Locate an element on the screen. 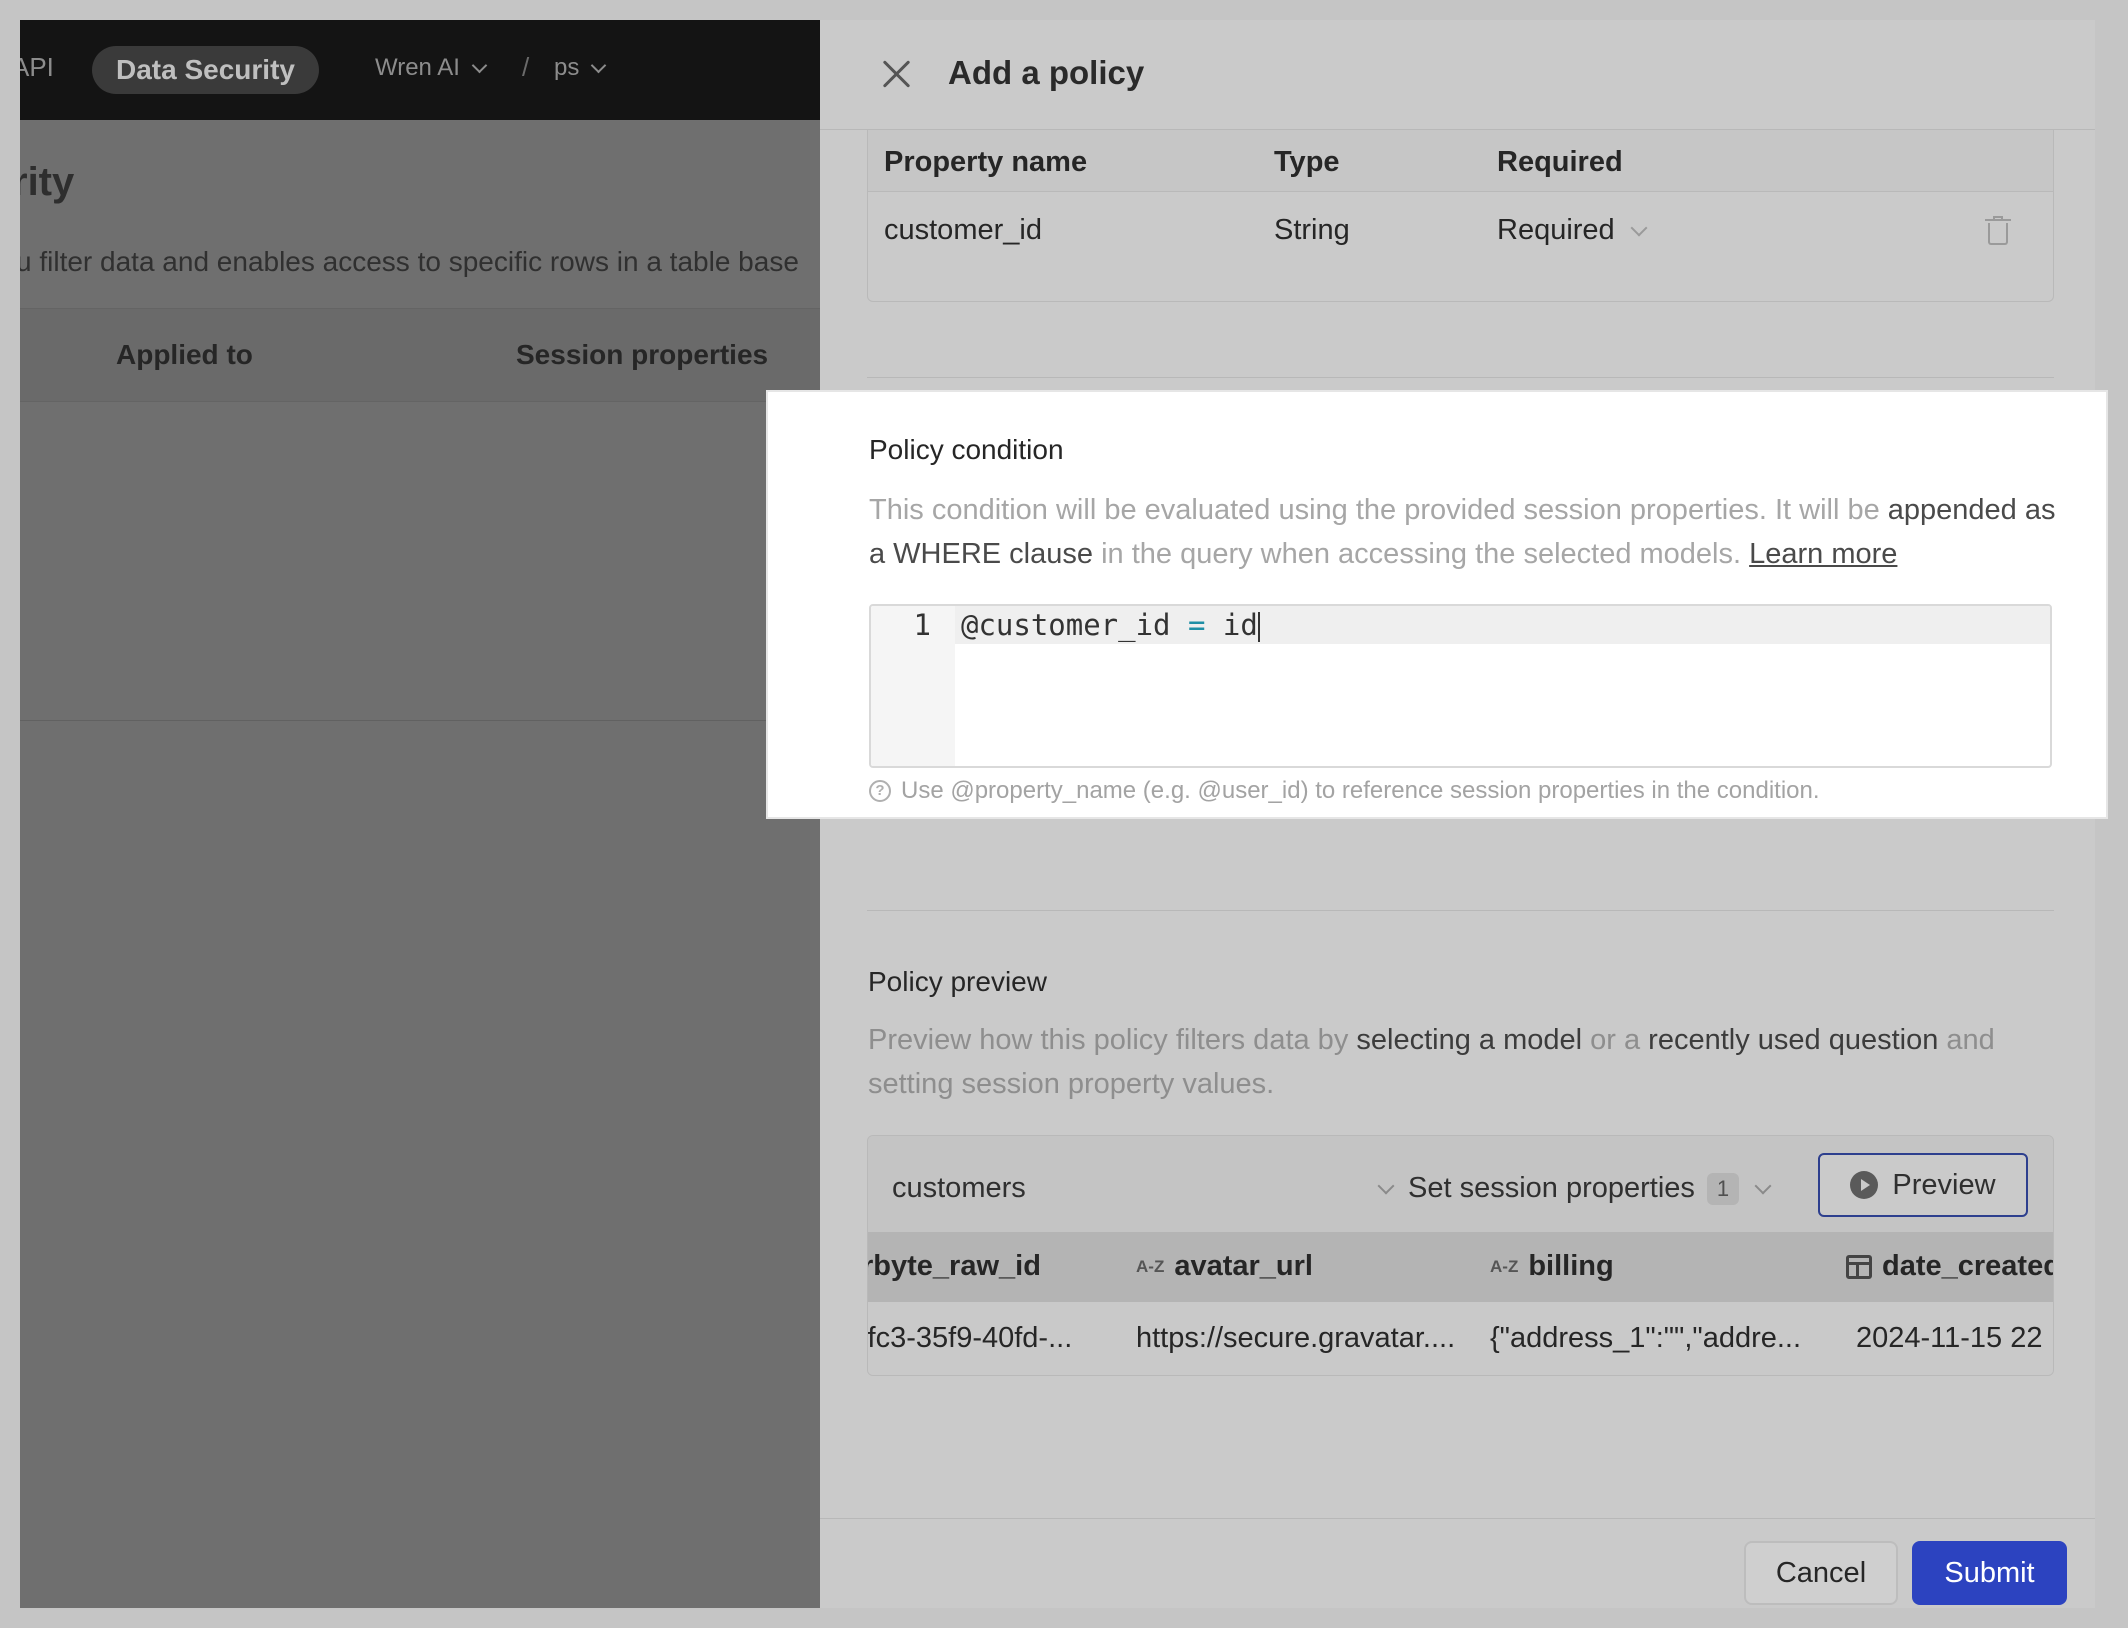 The width and height of the screenshot is (2128, 1628). branch-name: ps is located at coordinates (567, 67).